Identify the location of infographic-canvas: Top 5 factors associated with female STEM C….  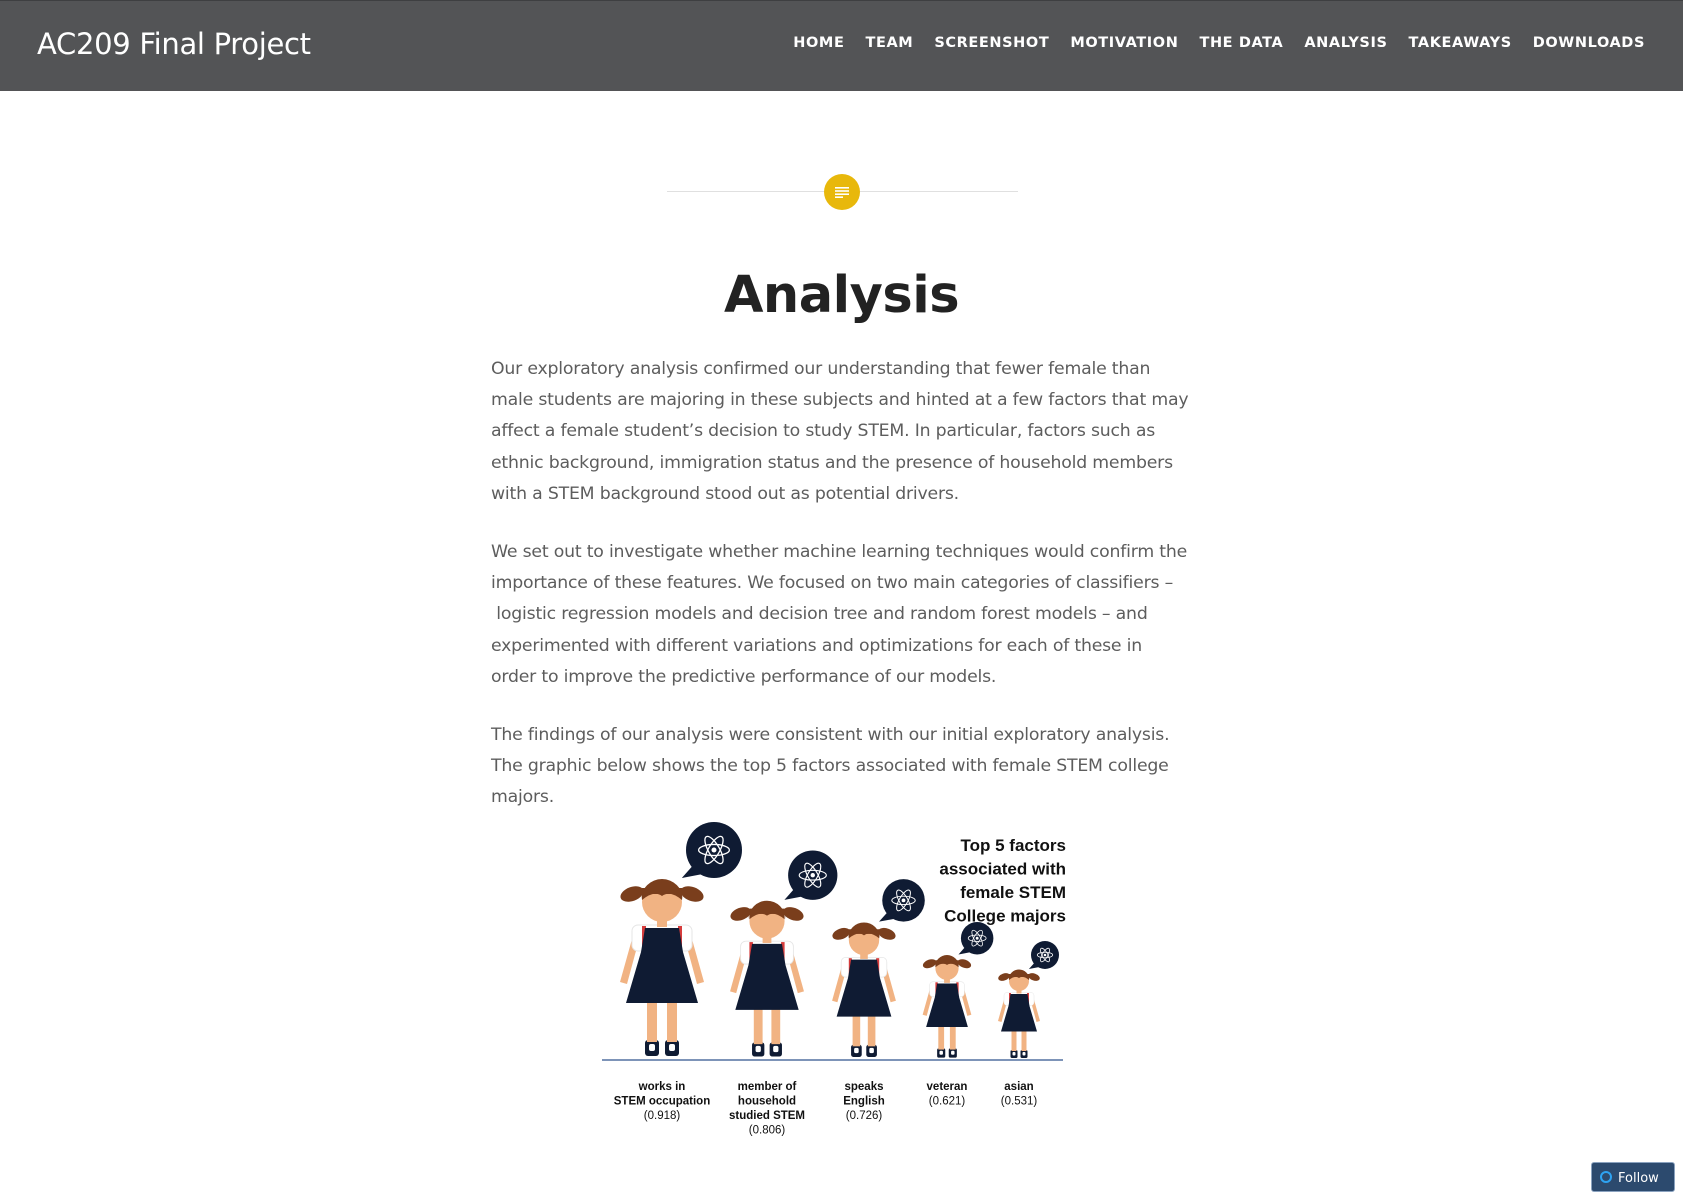
(834, 979).